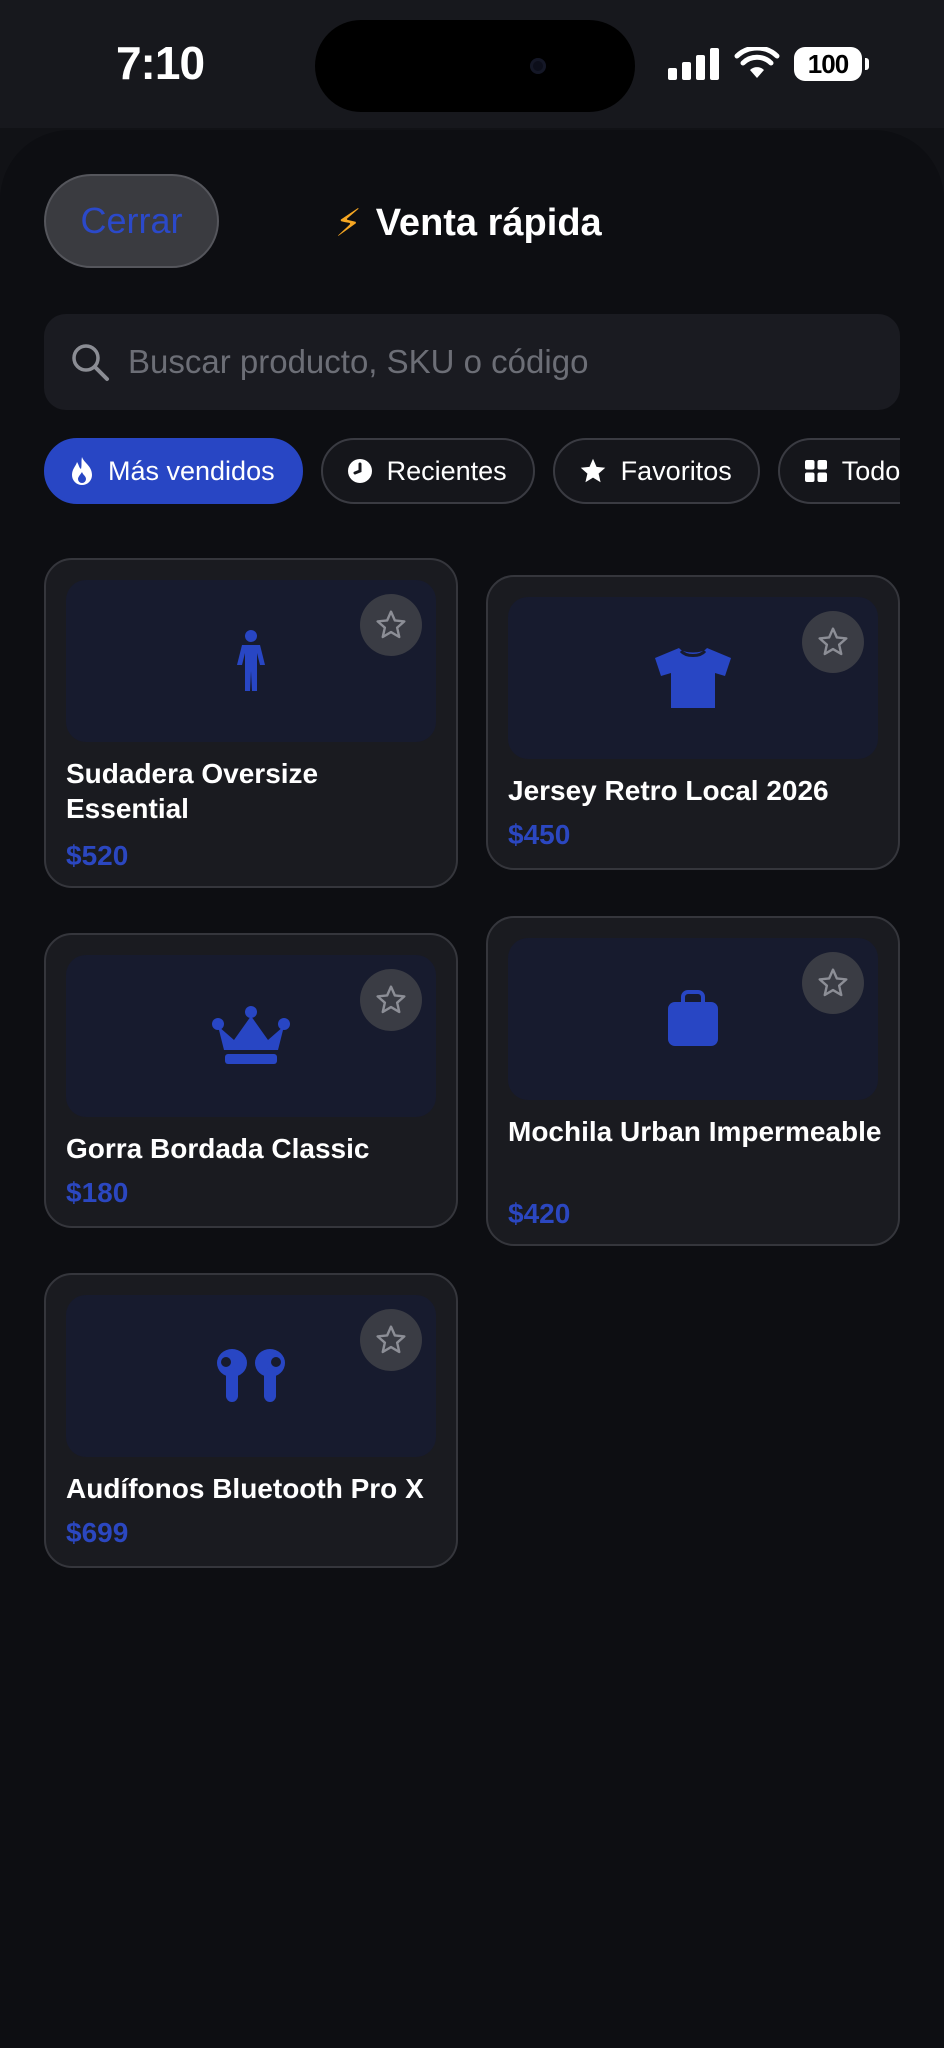 The width and height of the screenshot is (944, 2048). Describe the element at coordinates (348, 223) in the screenshot. I see `lightning-icon: ⚡` at that location.